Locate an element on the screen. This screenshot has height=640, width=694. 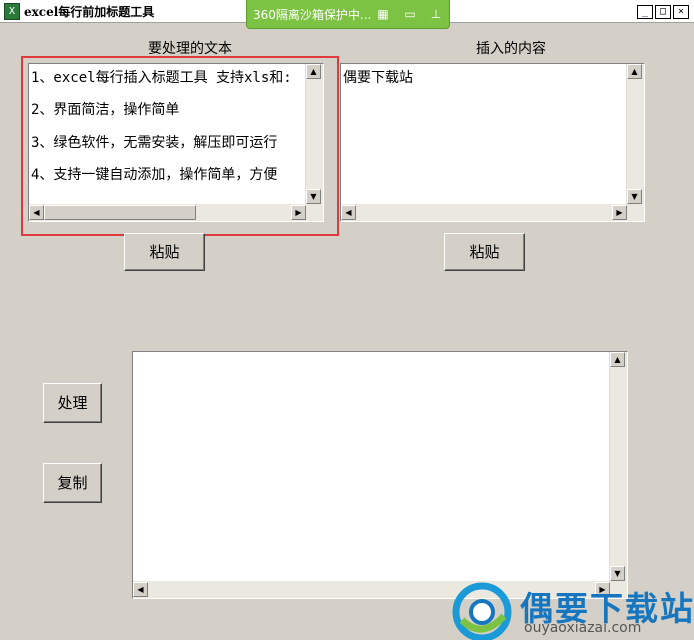
scroll-right-arrow-icon: ▶ is located at coordinates (619, 212).